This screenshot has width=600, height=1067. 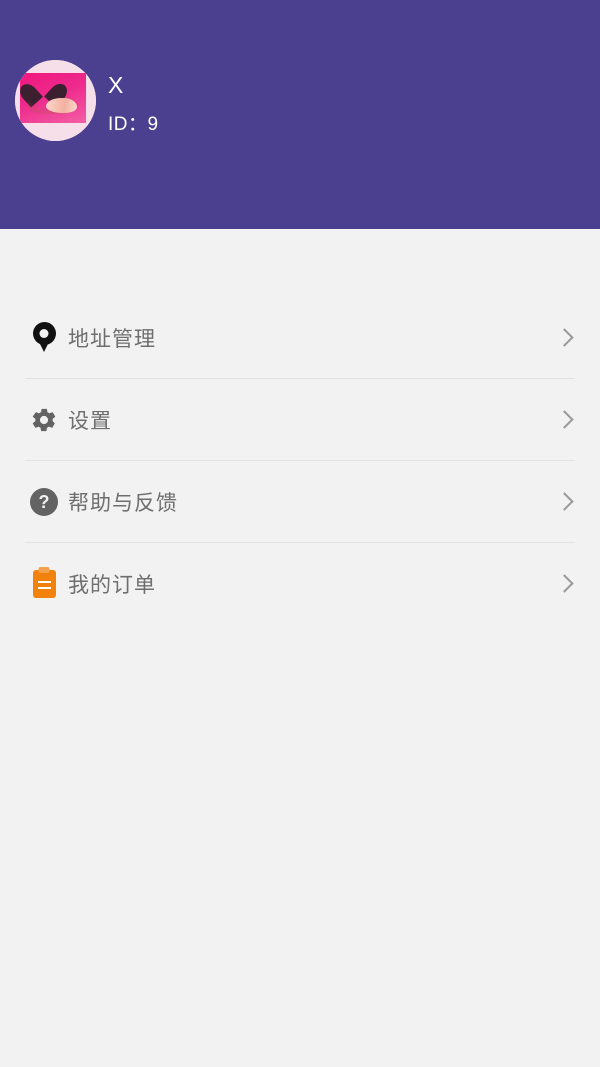 I want to click on gear-icon, so click(x=44, y=420).